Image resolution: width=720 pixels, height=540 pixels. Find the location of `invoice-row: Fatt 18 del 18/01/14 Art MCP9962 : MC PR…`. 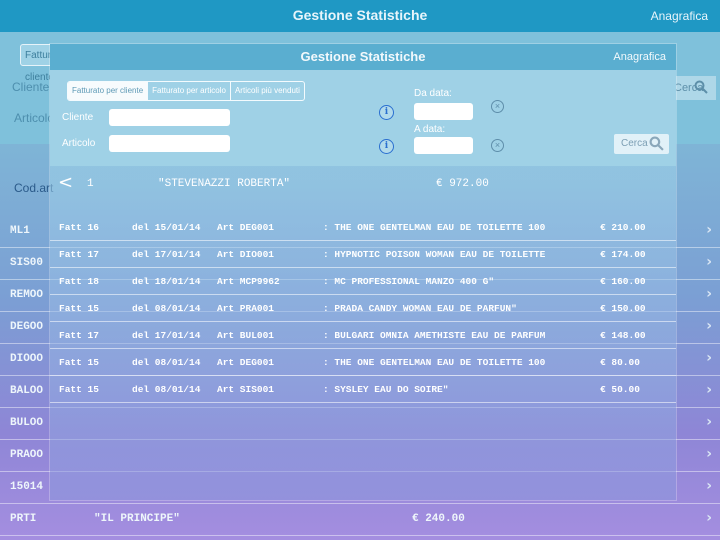

invoice-row: Fatt 18 del 18/01/14 Art MCP9962 : MC PR… is located at coordinates (363, 281).